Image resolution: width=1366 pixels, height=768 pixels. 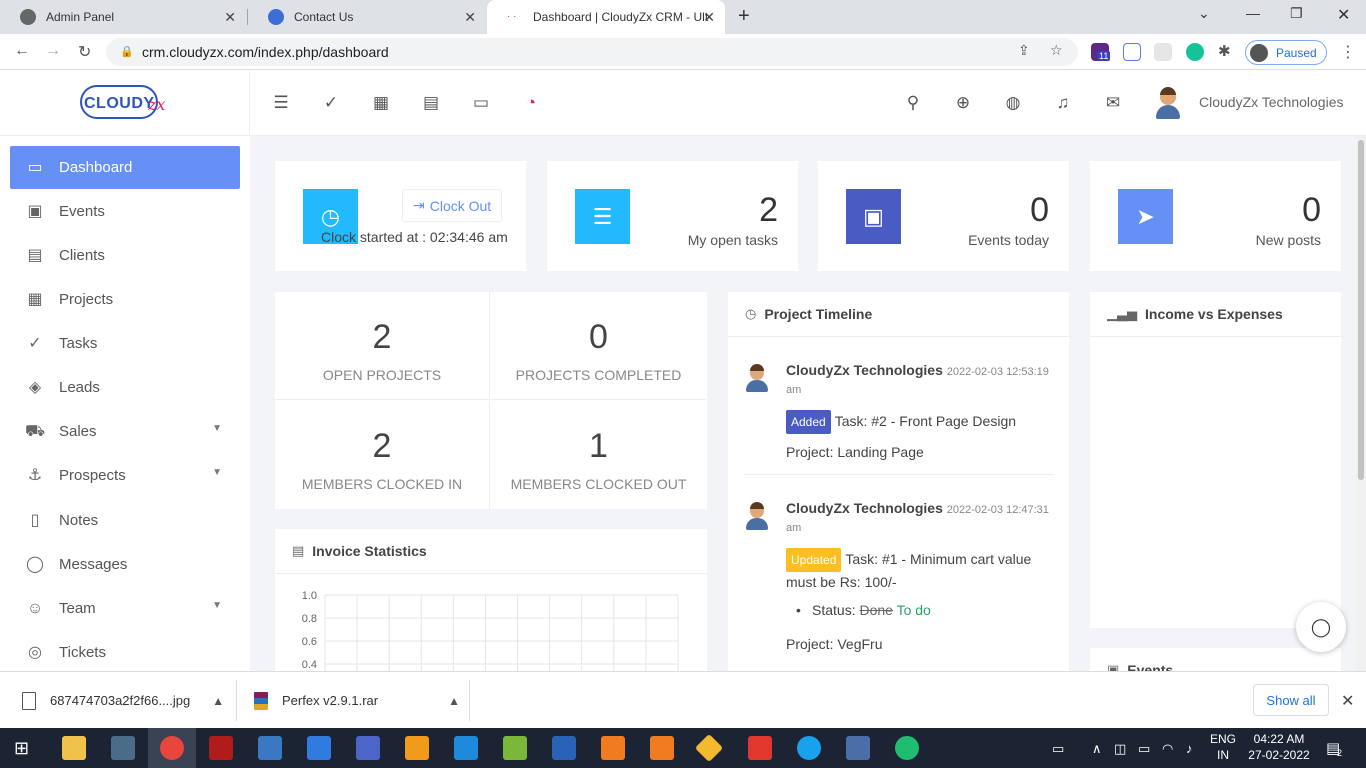 I want to click on new-posts-card: ➤ 0 New posts, so click(x=1215, y=216).